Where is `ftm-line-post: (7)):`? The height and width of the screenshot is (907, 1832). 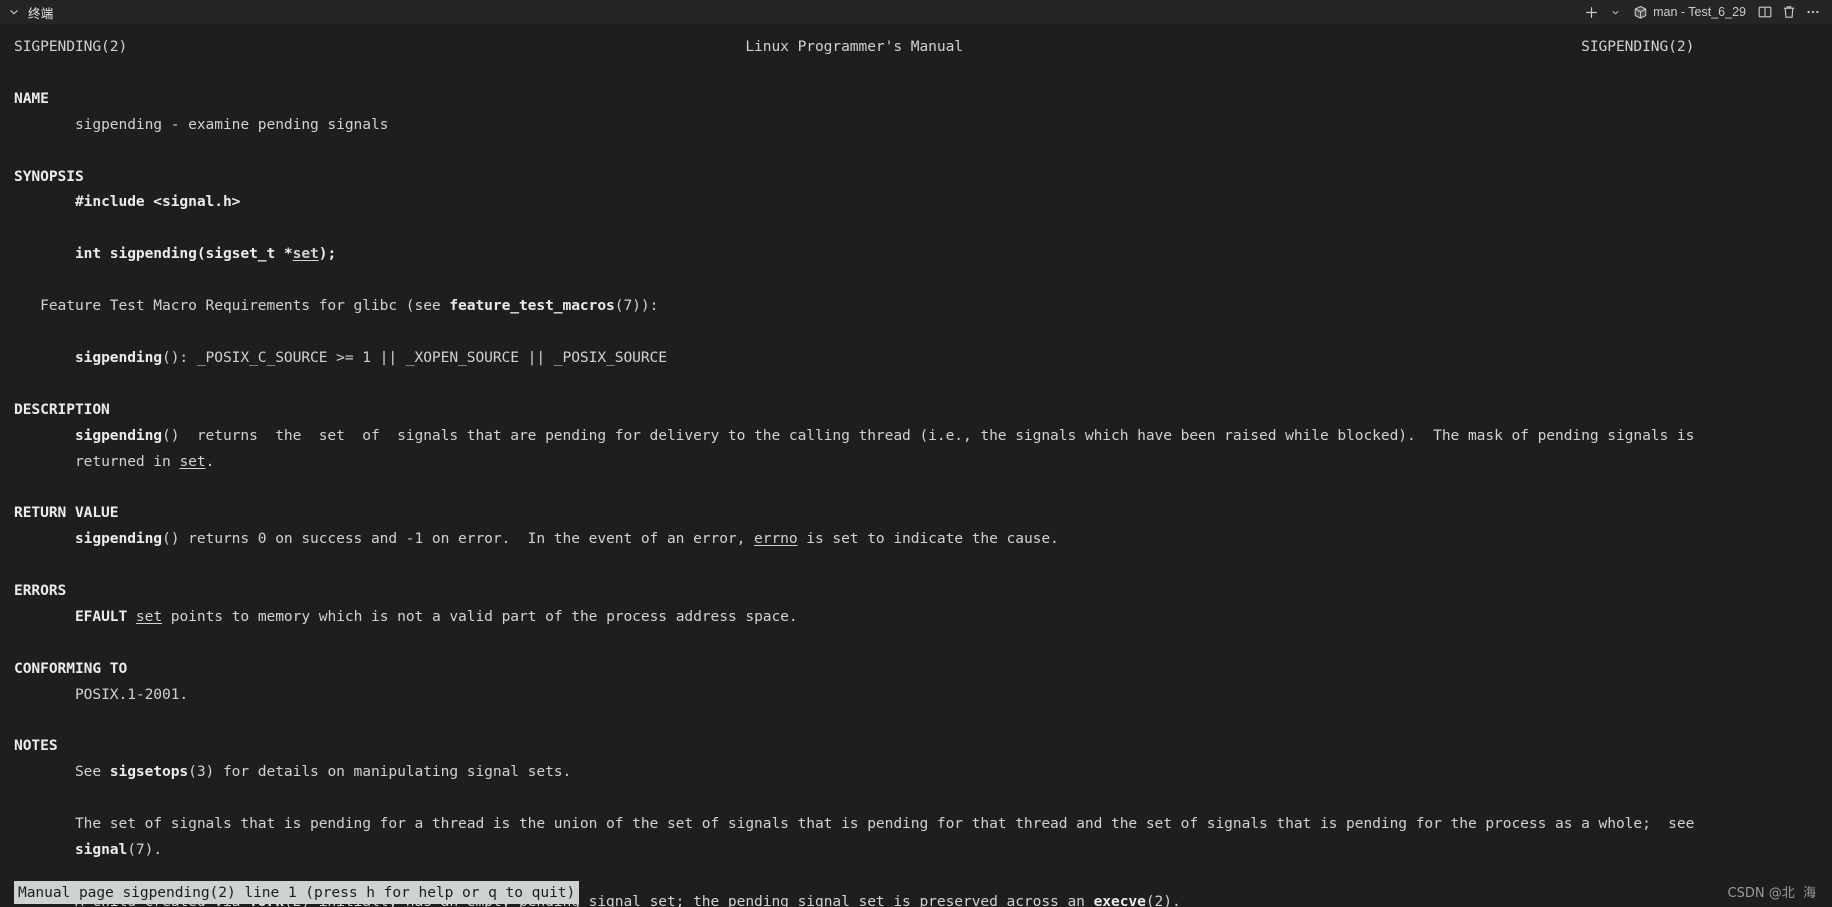
ftm-line-post: (7)): is located at coordinates (636, 306).